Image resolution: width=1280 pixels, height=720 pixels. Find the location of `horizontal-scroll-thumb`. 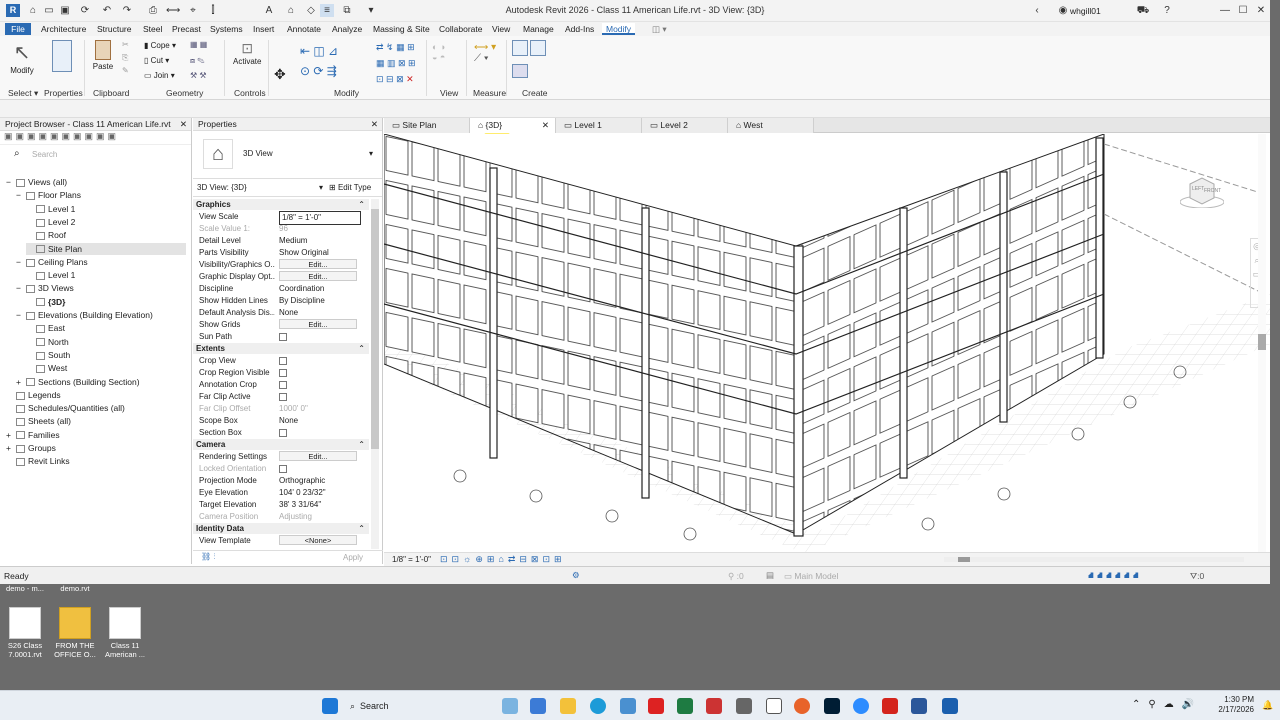

horizontal-scroll-thumb is located at coordinates (964, 559).